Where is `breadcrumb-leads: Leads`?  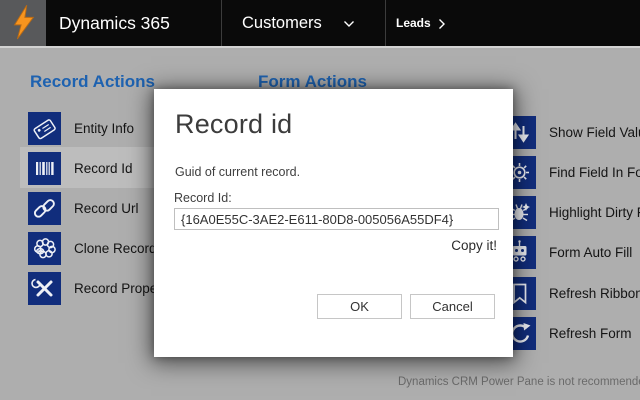 breadcrumb-leads: Leads is located at coordinates (413, 23).